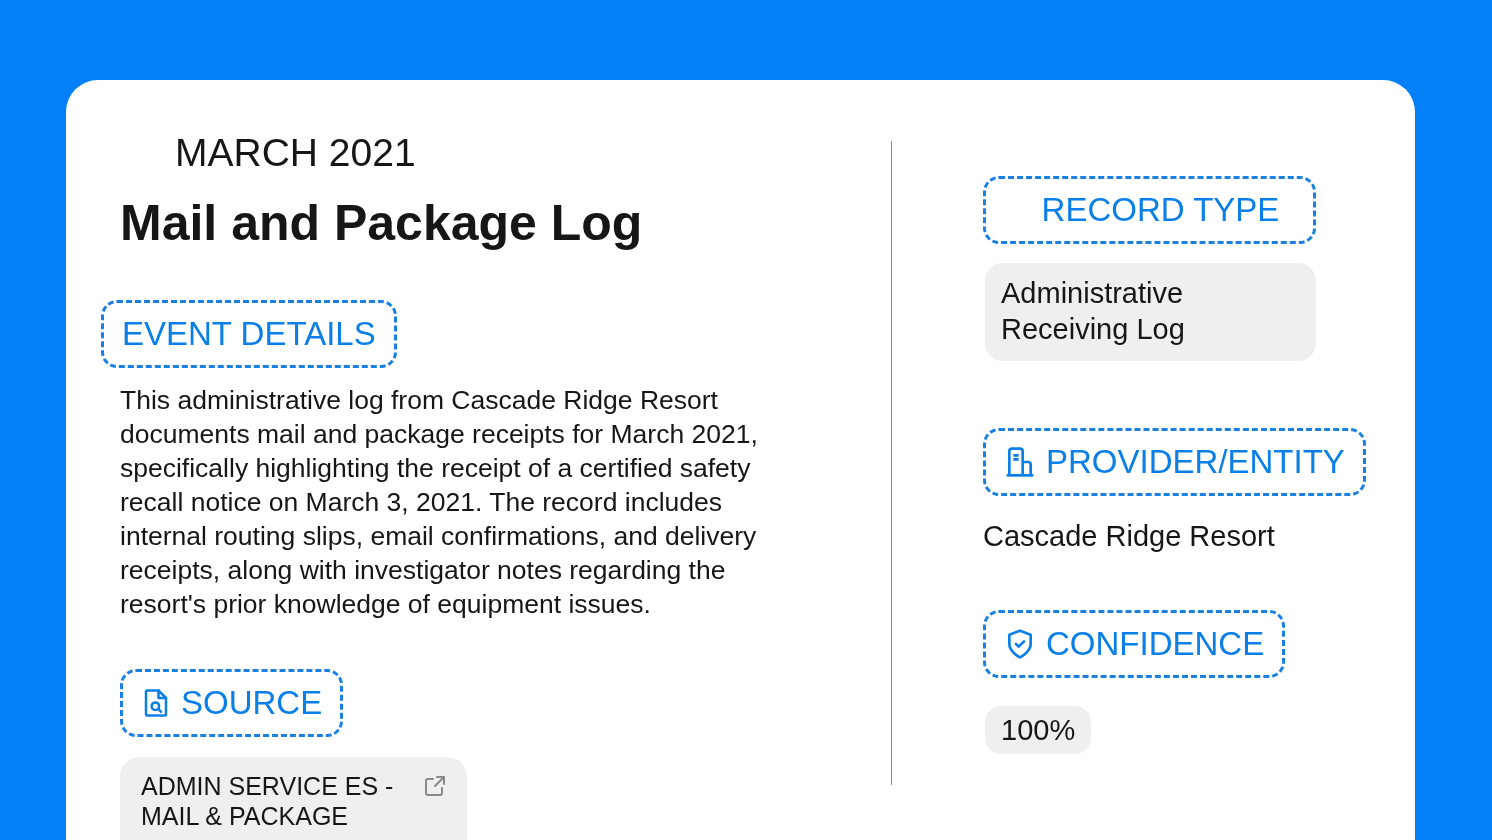 The image size is (1492, 840). I want to click on record-type-value: Administrative Receiving Log, so click(1150, 312).